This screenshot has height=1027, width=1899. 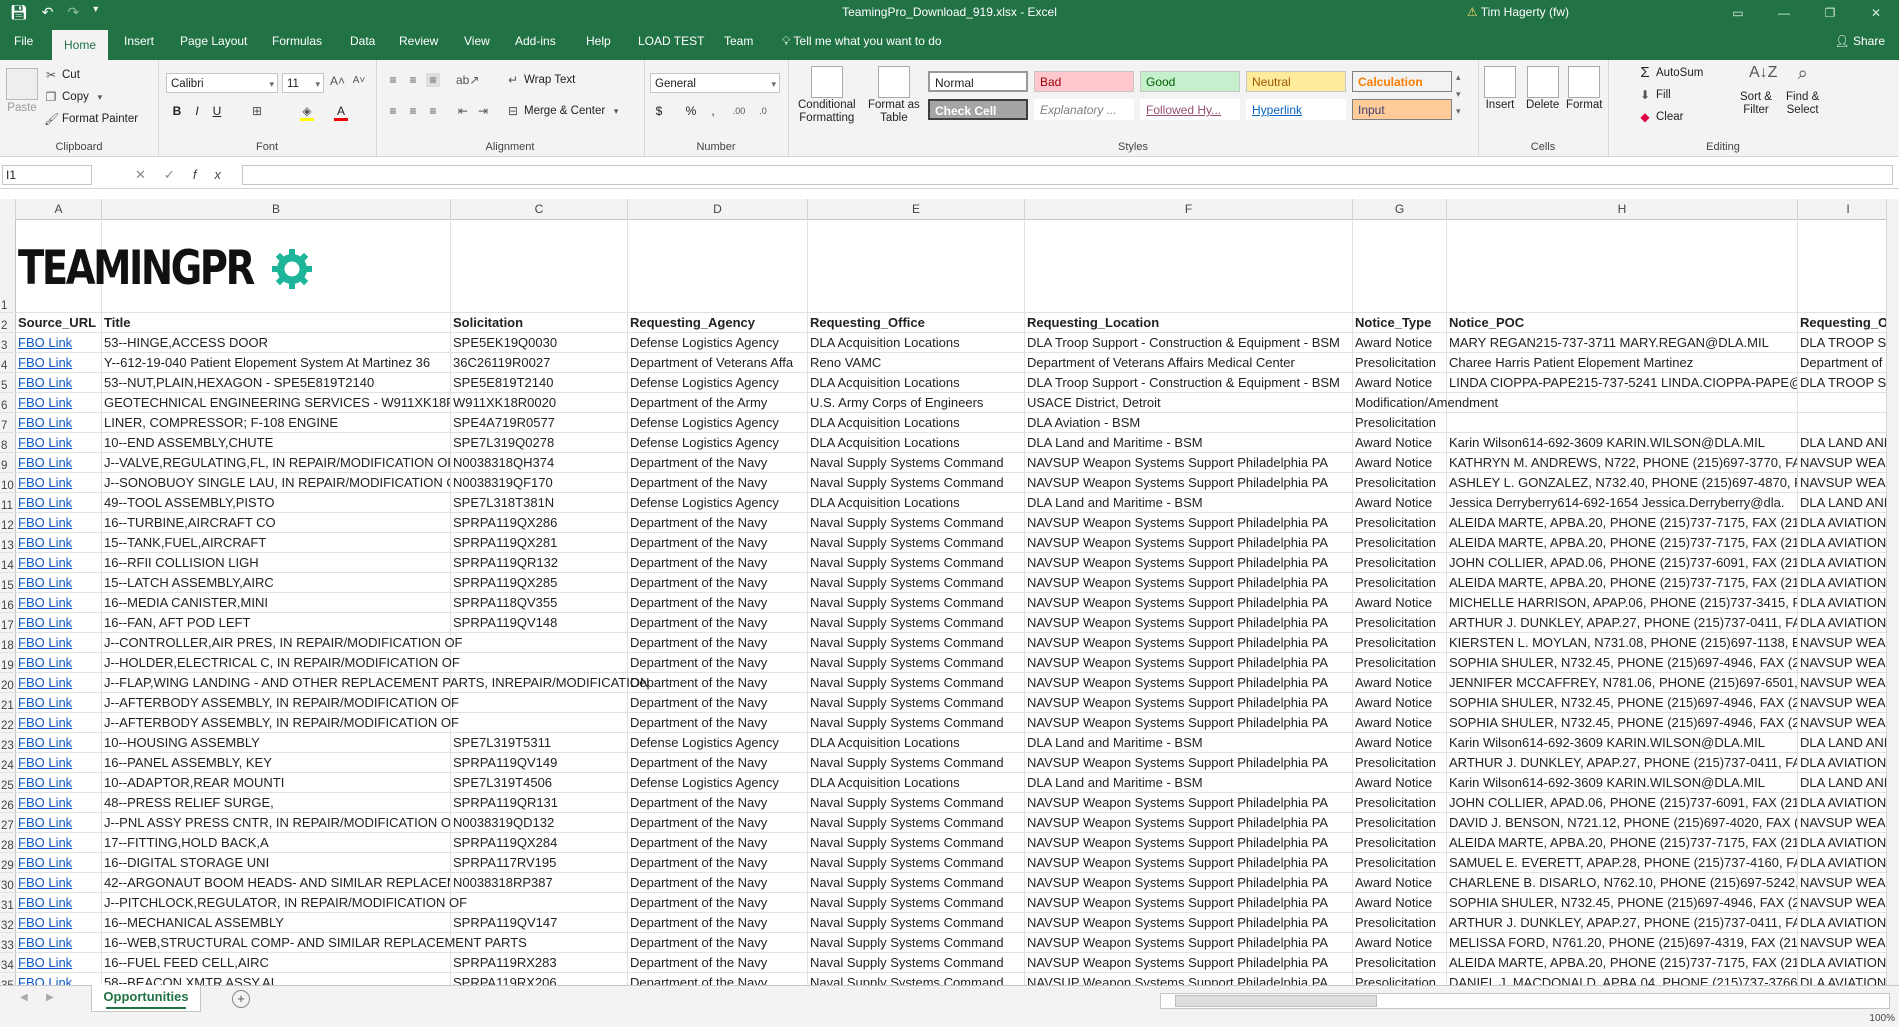 I want to click on tab-file: File, so click(x=23, y=41).